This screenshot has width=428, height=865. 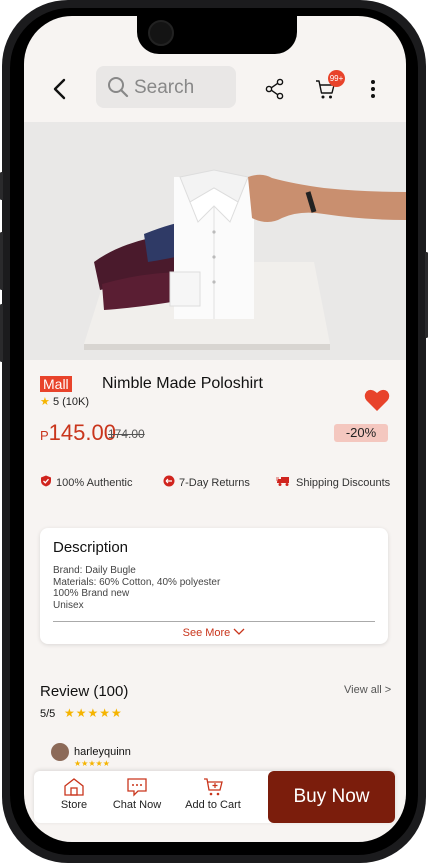 I want to click on star-icon: ★, so click(x=45, y=402).